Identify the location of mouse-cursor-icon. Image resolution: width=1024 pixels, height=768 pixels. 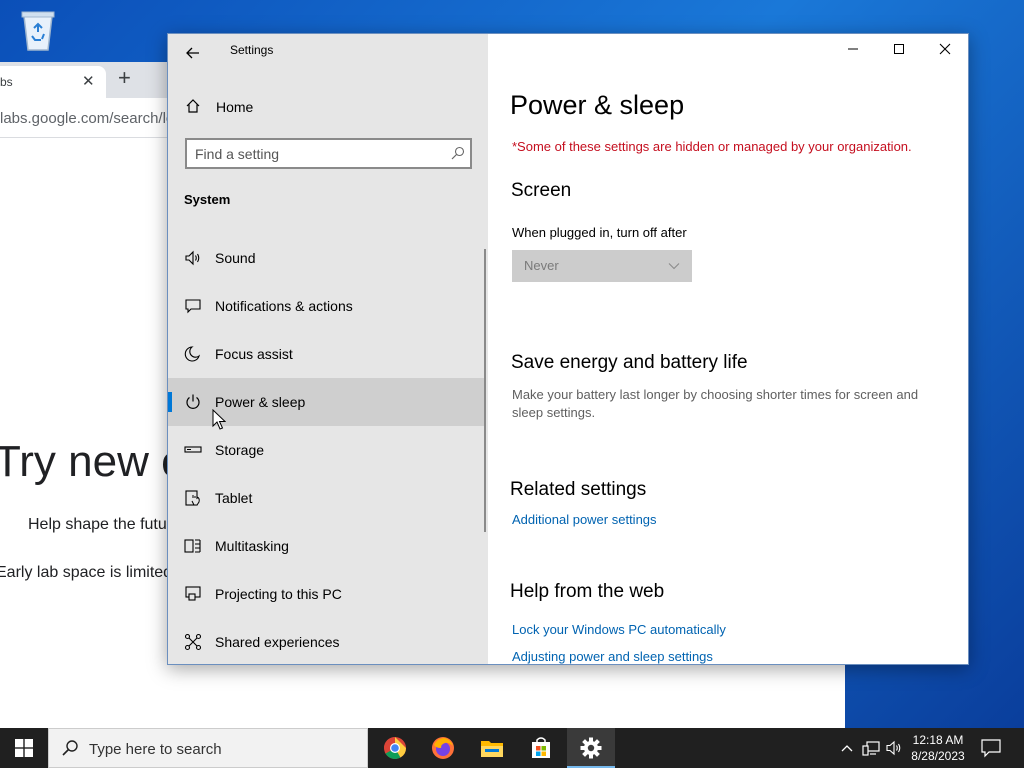
(219, 419).